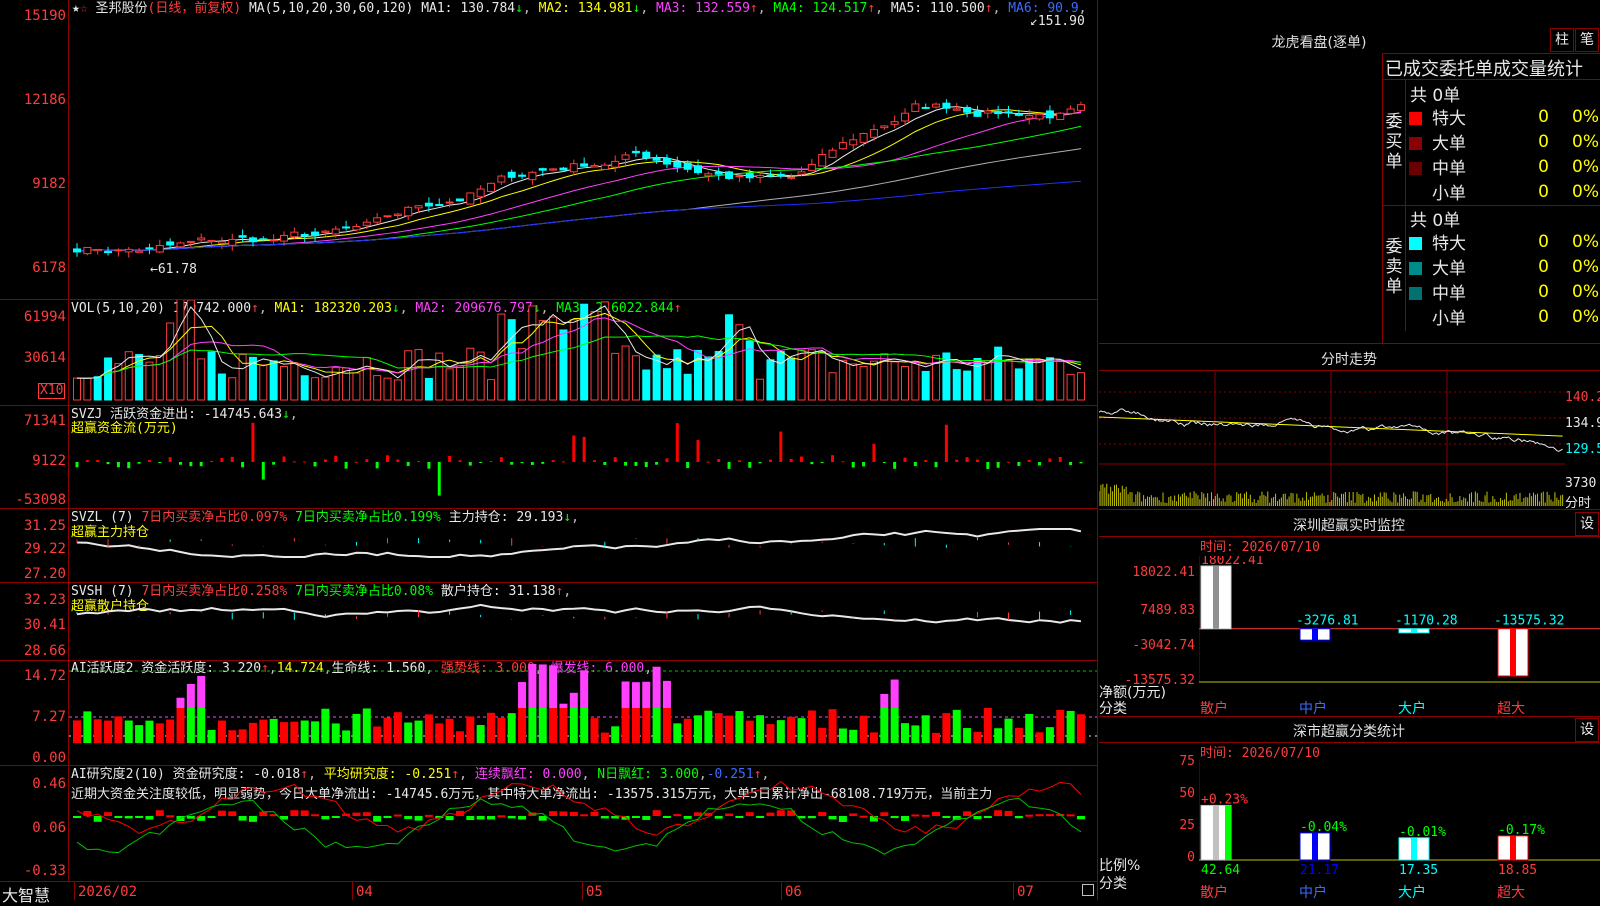 The width and height of the screenshot is (1600, 906). What do you see at coordinates (583, 621) in the screenshot?
I see `retail-position-chart` at bounding box center [583, 621].